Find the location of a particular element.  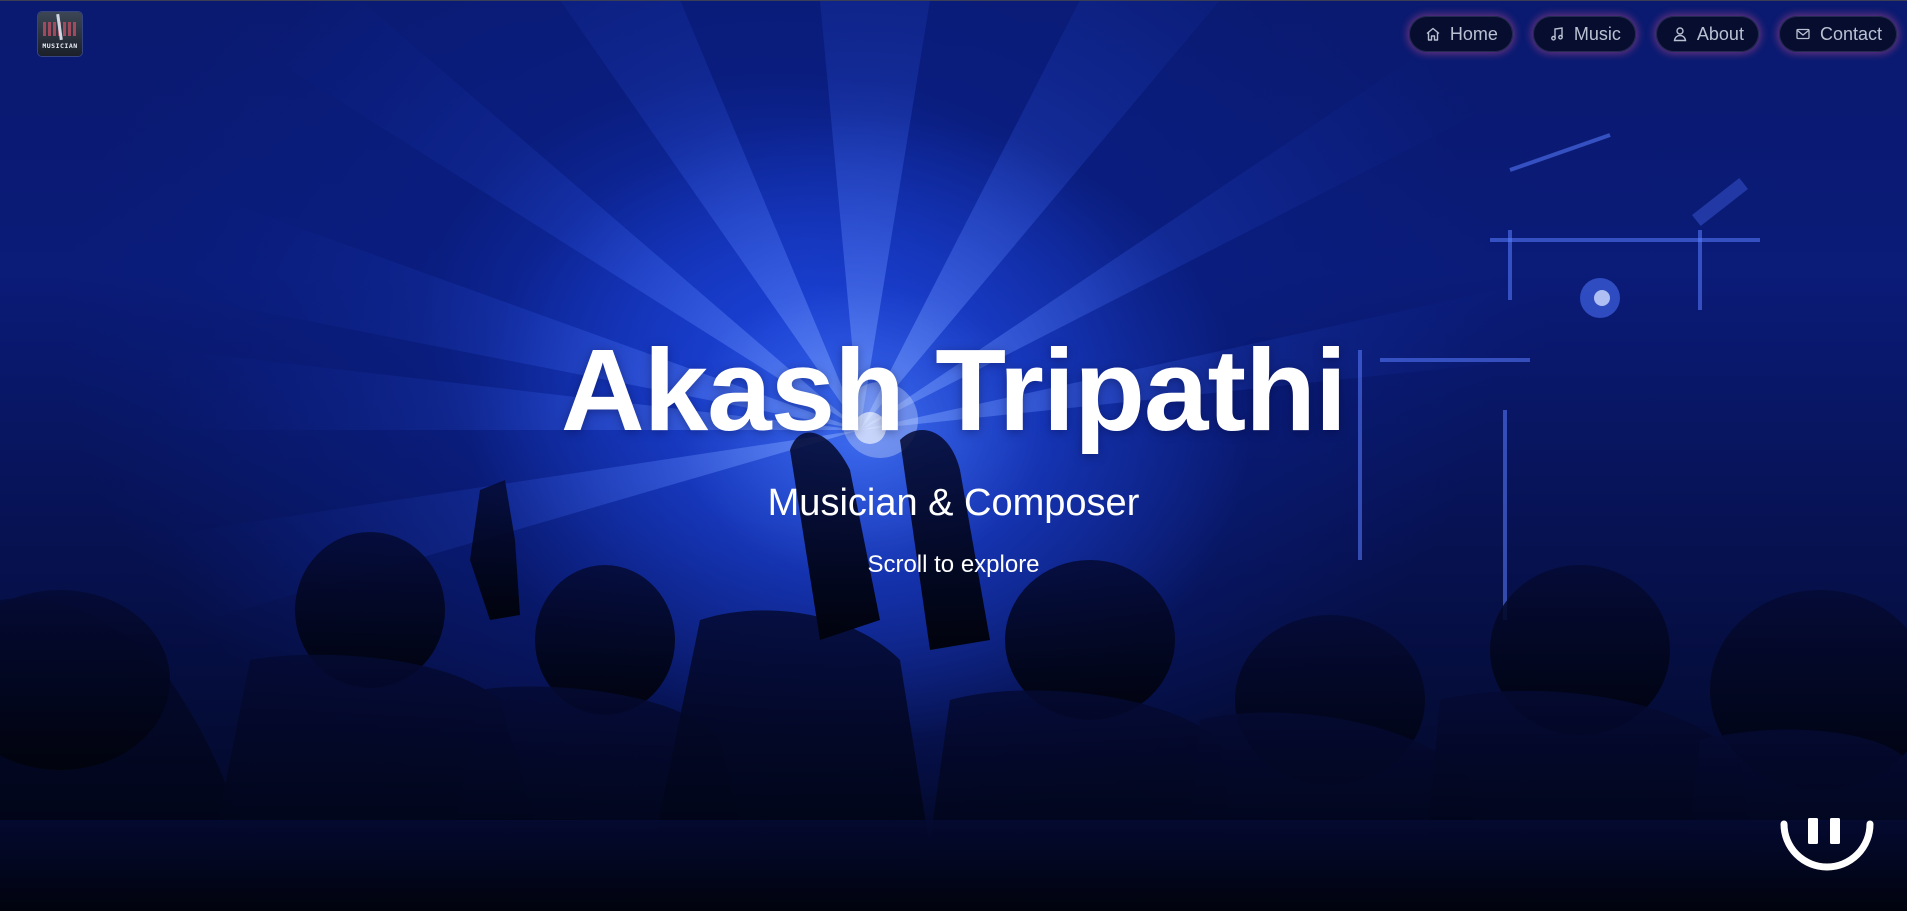

mail-icon is located at coordinates (1803, 34).